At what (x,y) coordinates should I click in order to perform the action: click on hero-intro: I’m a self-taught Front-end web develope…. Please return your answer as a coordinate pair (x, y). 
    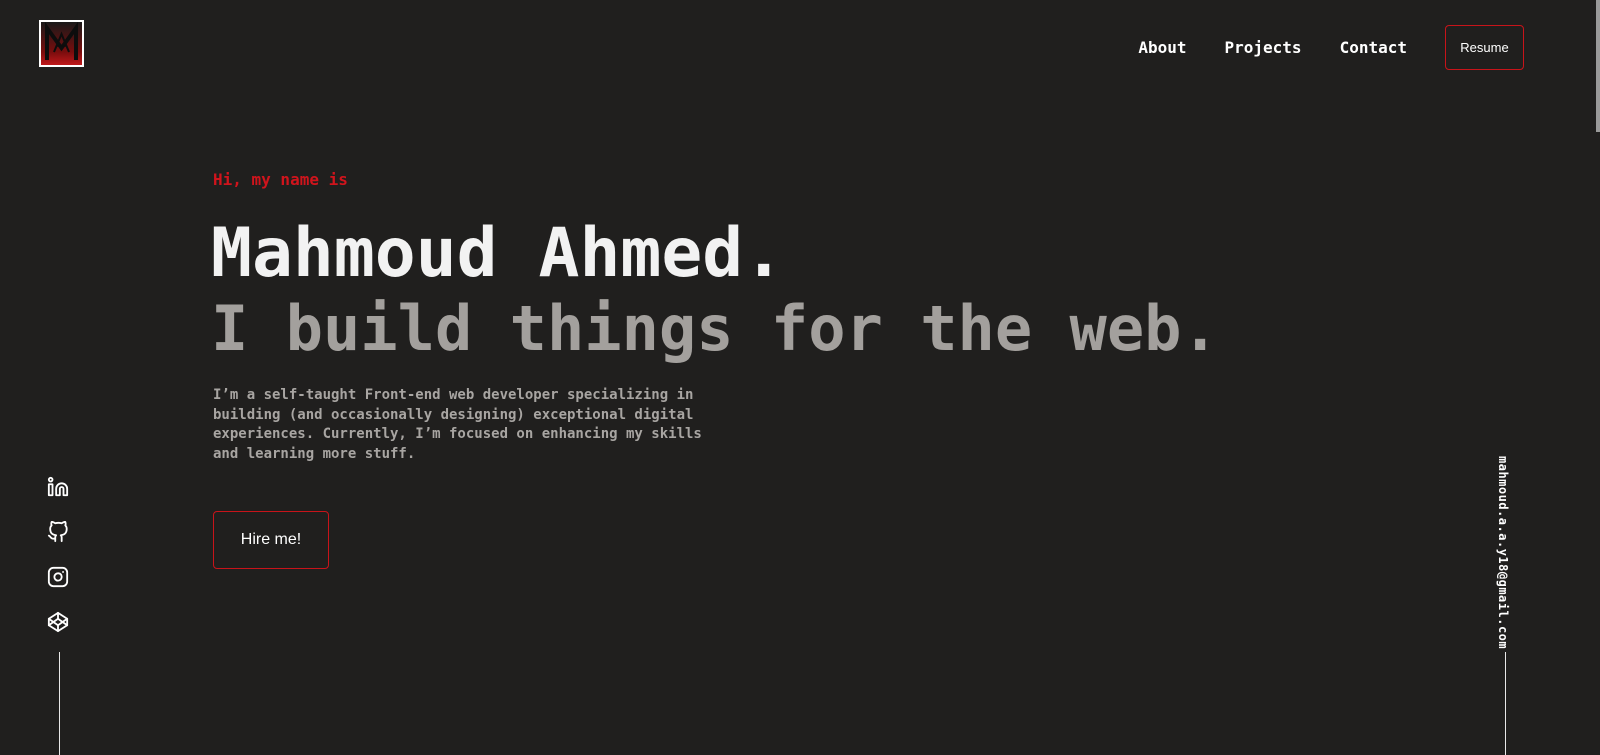
    Looking at the image, I should click on (457, 424).